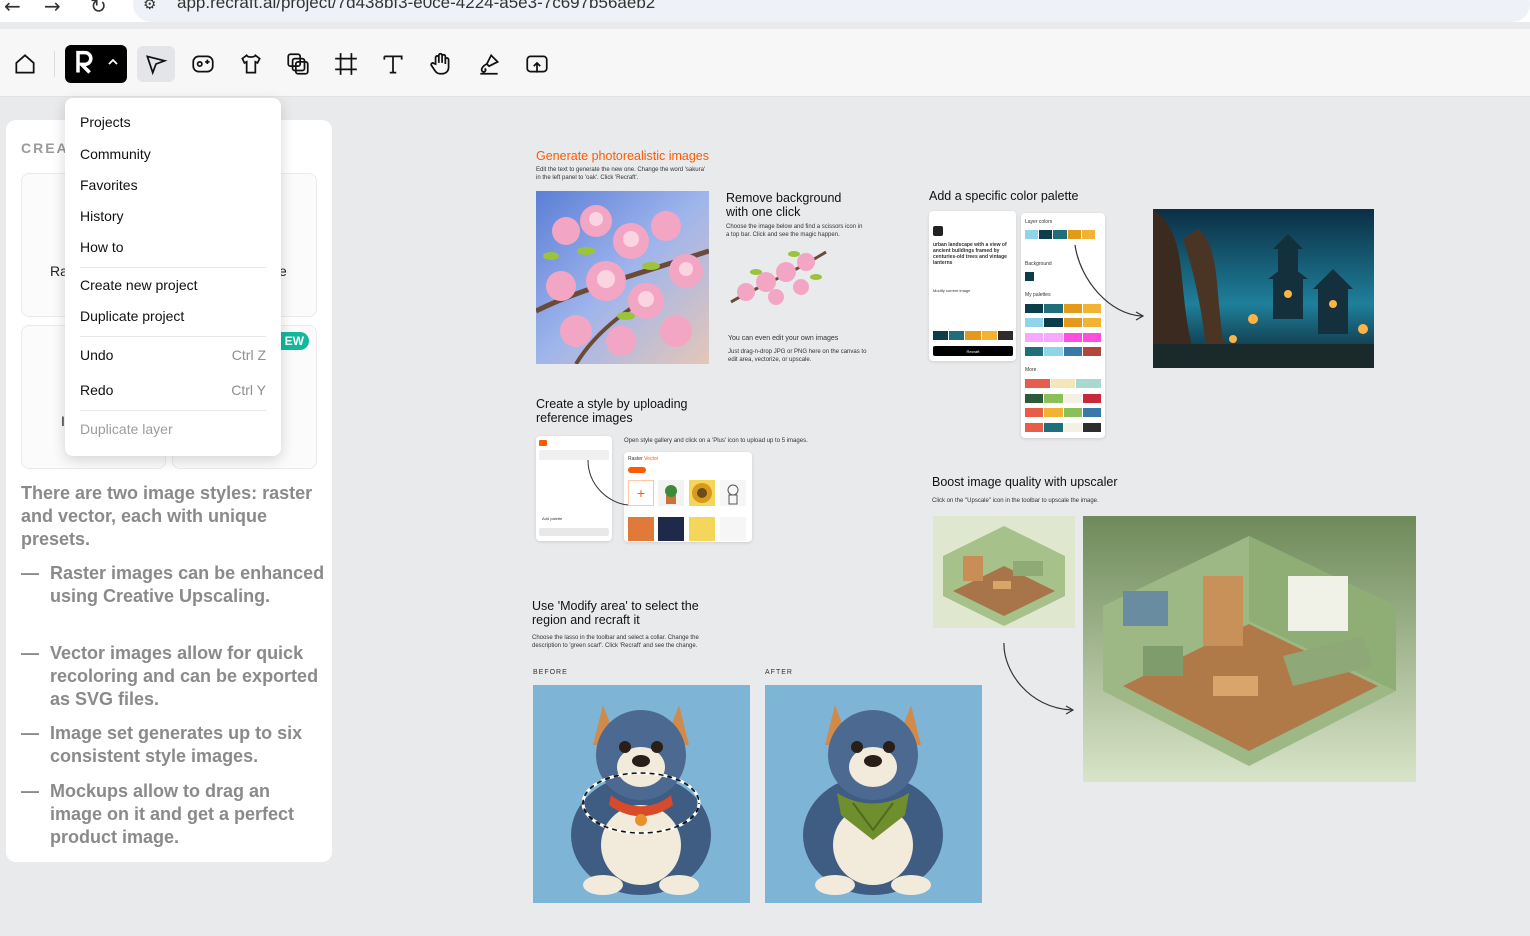  I want to click on menu-item-label: Undo, so click(97, 355).